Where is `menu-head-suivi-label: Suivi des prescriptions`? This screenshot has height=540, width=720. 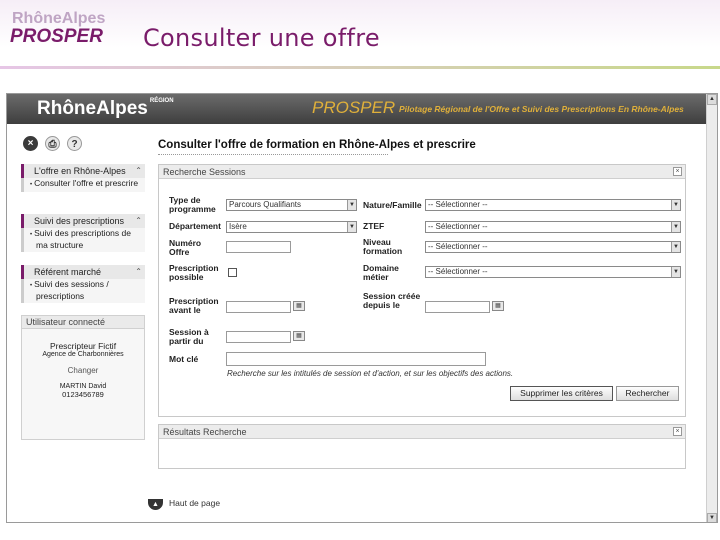
menu-head-suivi-label: Suivi des prescriptions is located at coordinates (79, 221).